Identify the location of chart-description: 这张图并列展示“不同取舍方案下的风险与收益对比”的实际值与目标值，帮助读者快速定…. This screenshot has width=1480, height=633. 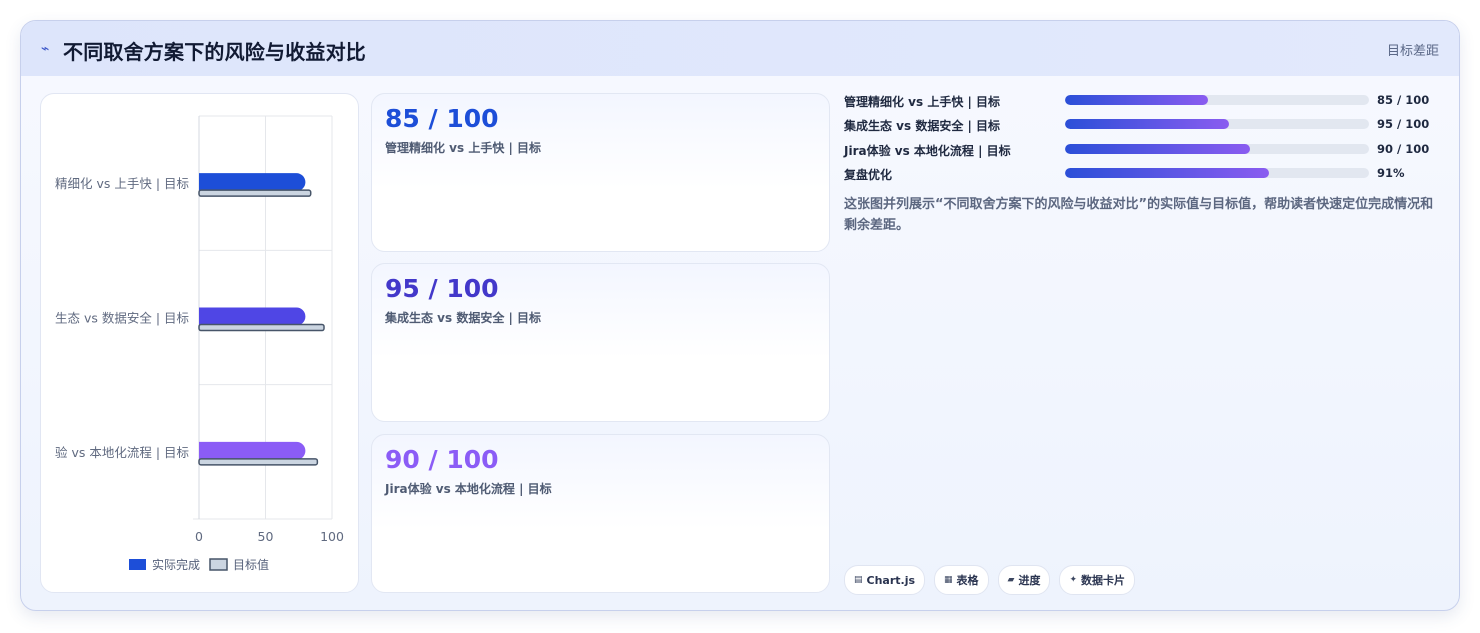
(1139, 215).